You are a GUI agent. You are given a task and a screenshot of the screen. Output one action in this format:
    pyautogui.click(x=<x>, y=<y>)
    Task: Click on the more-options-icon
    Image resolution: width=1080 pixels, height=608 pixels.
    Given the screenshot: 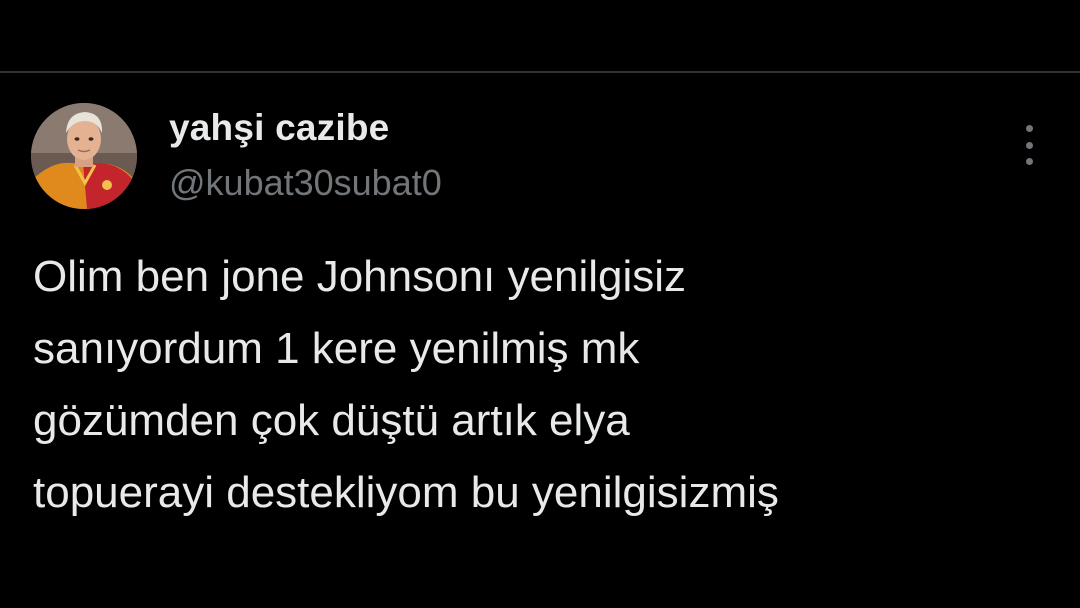 What is the action you would take?
    pyautogui.click(x=1029, y=145)
    